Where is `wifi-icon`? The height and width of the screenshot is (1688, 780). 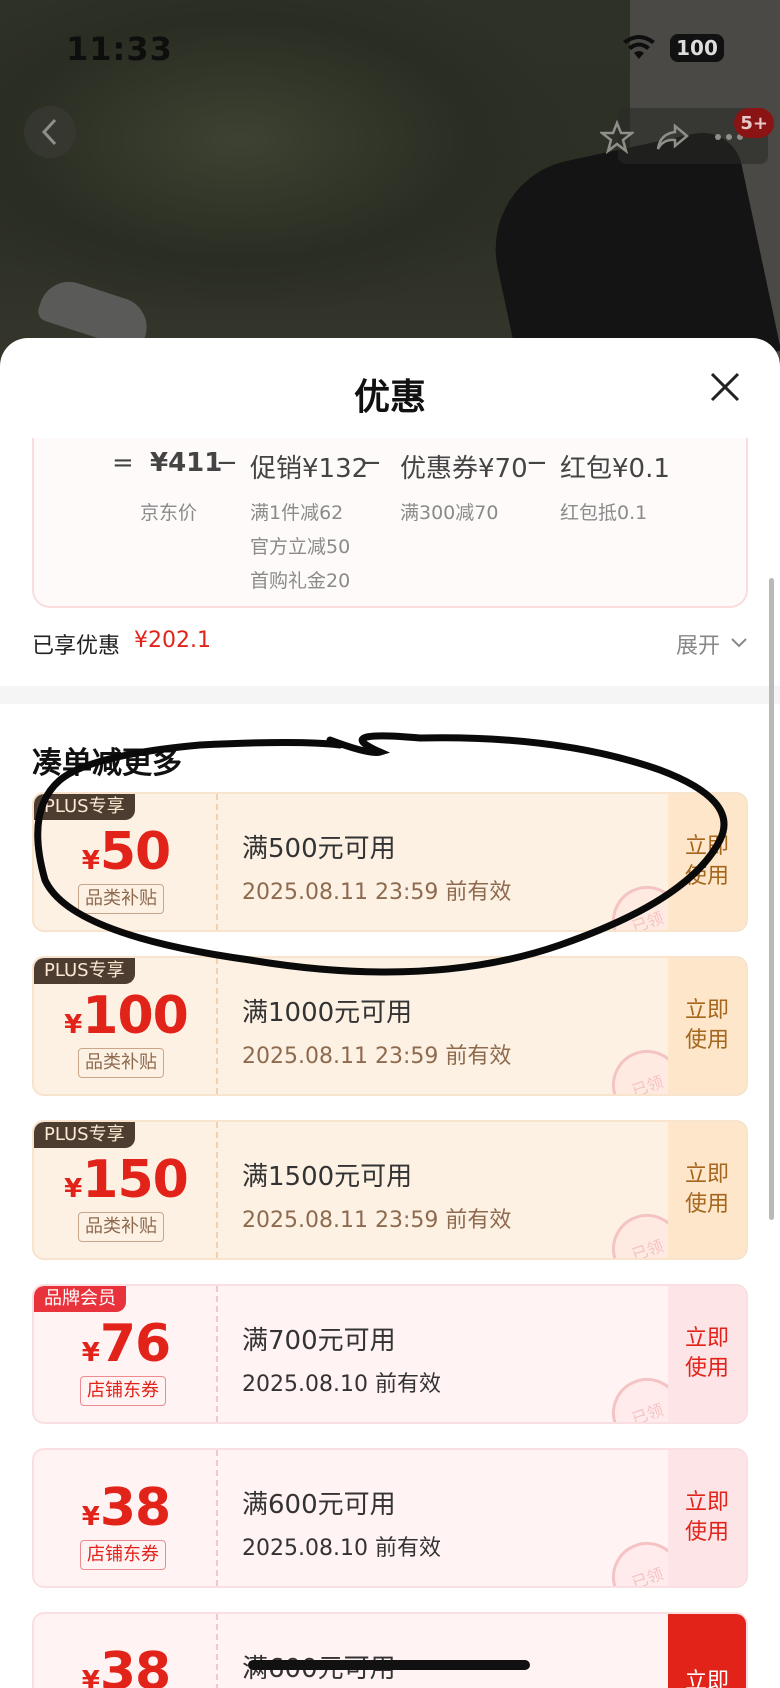
wifi-icon is located at coordinates (639, 47).